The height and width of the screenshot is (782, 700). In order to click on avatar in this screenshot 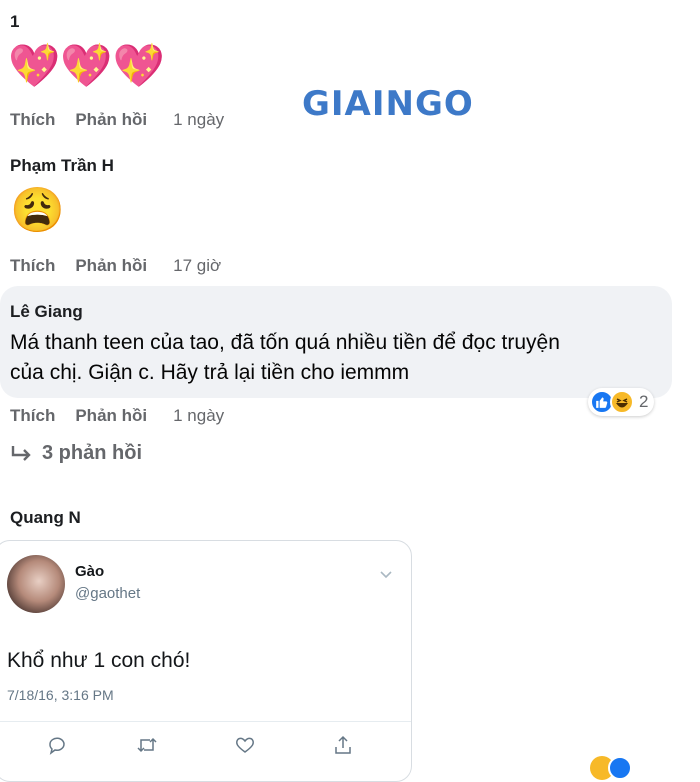, I will do `click(36, 584)`.